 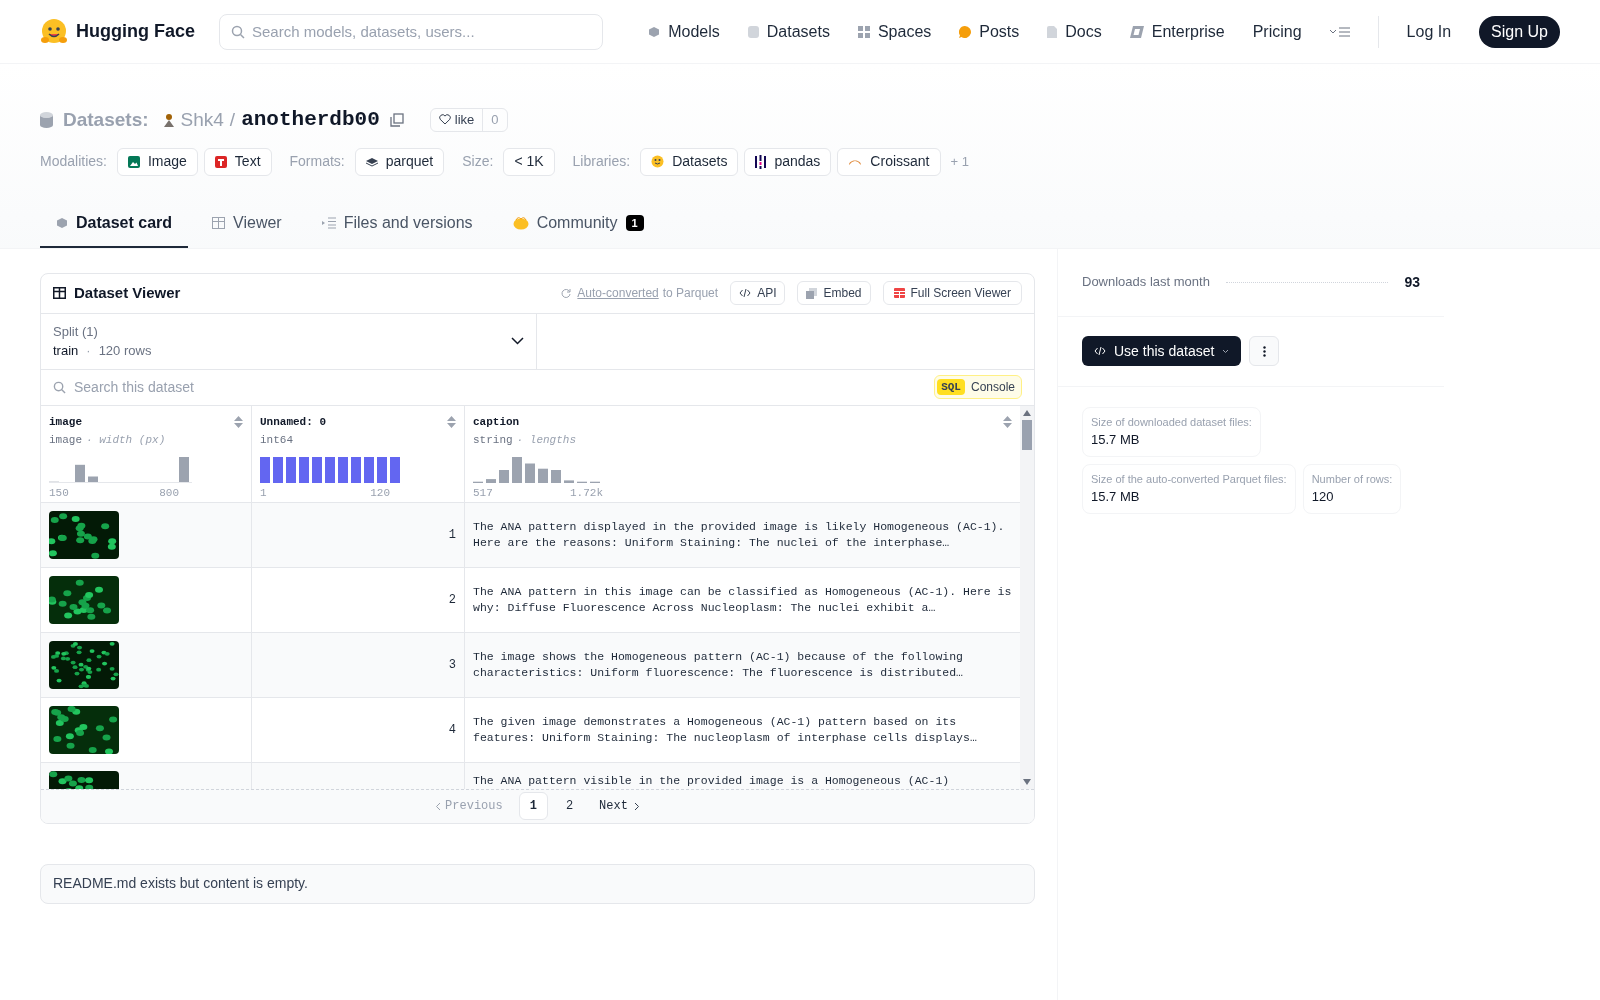 I want to click on tab: Dataset card, so click(x=114, y=223).